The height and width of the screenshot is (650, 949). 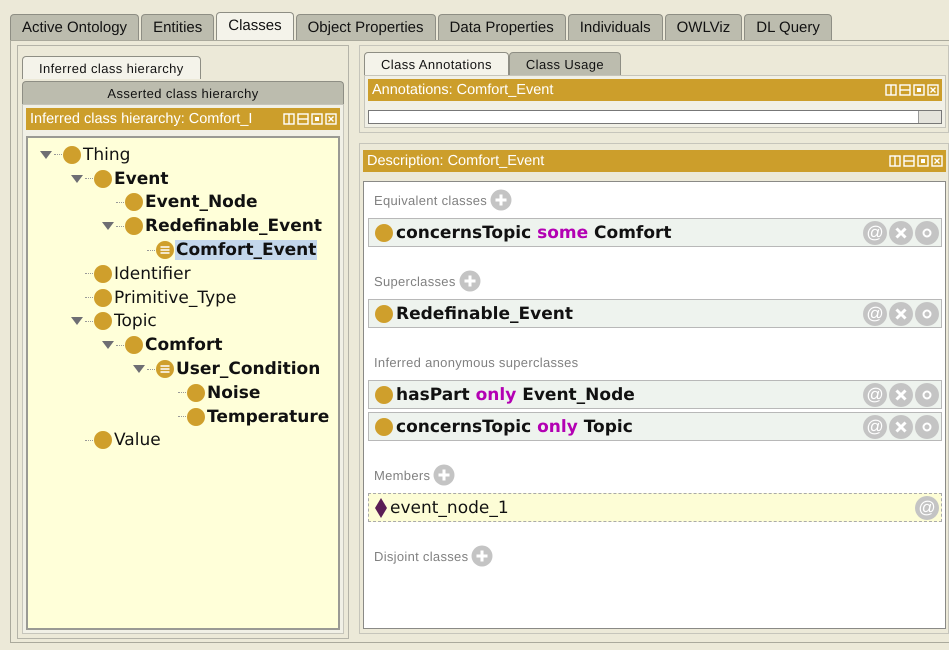 I want to click on tab: Asserted class hierarchy, so click(x=183, y=92).